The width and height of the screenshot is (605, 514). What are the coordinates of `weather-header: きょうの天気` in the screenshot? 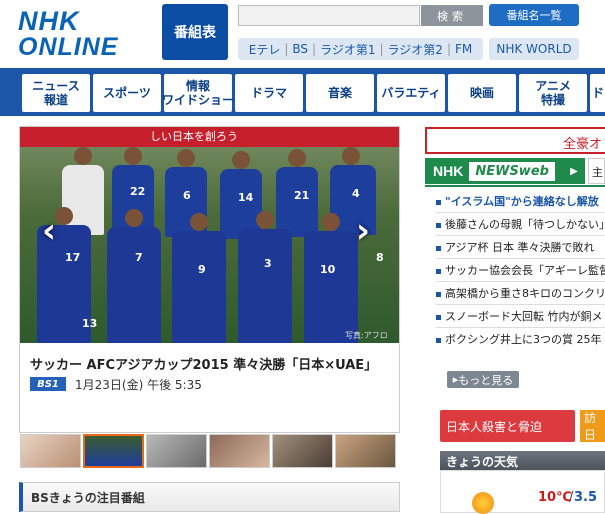 It's located at (522, 460).